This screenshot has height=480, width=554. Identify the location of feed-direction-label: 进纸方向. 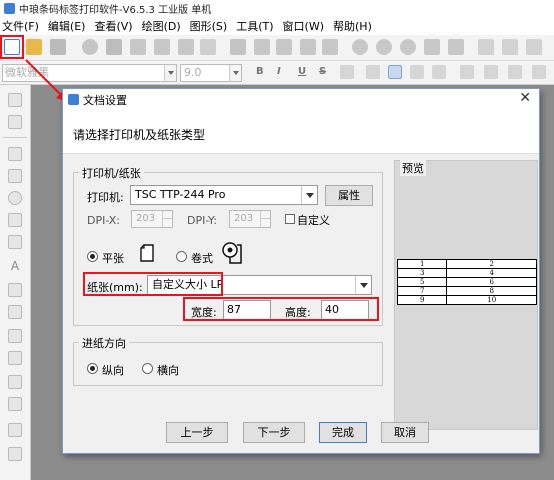
(104, 343).